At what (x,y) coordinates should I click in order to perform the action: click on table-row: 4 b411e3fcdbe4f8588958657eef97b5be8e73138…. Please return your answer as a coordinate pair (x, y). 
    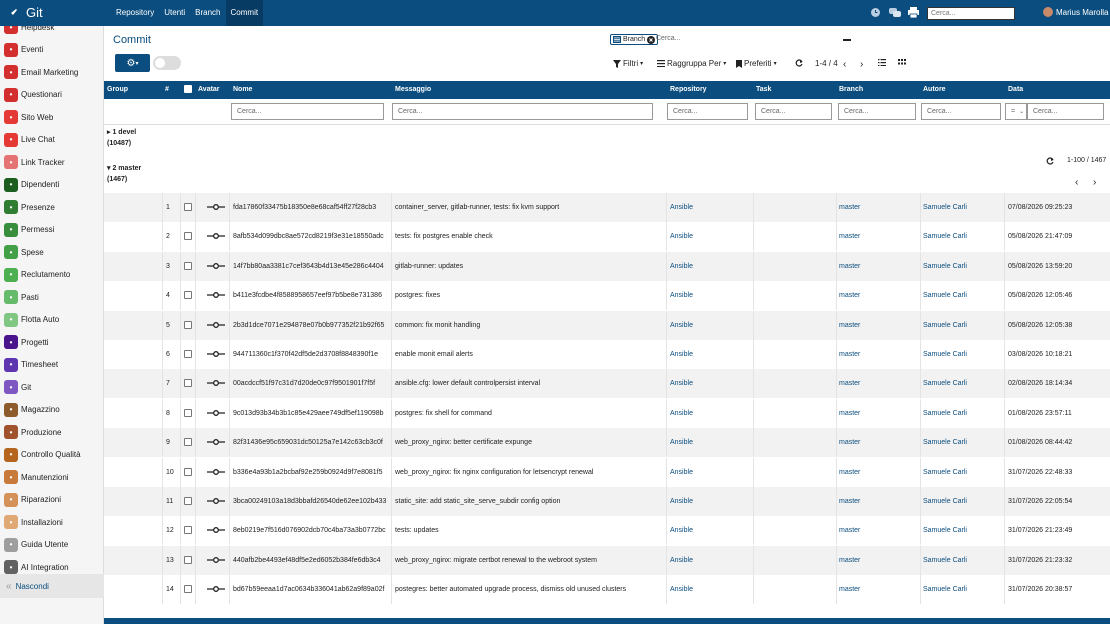
    Looking at the image, I should click on (607, 296).